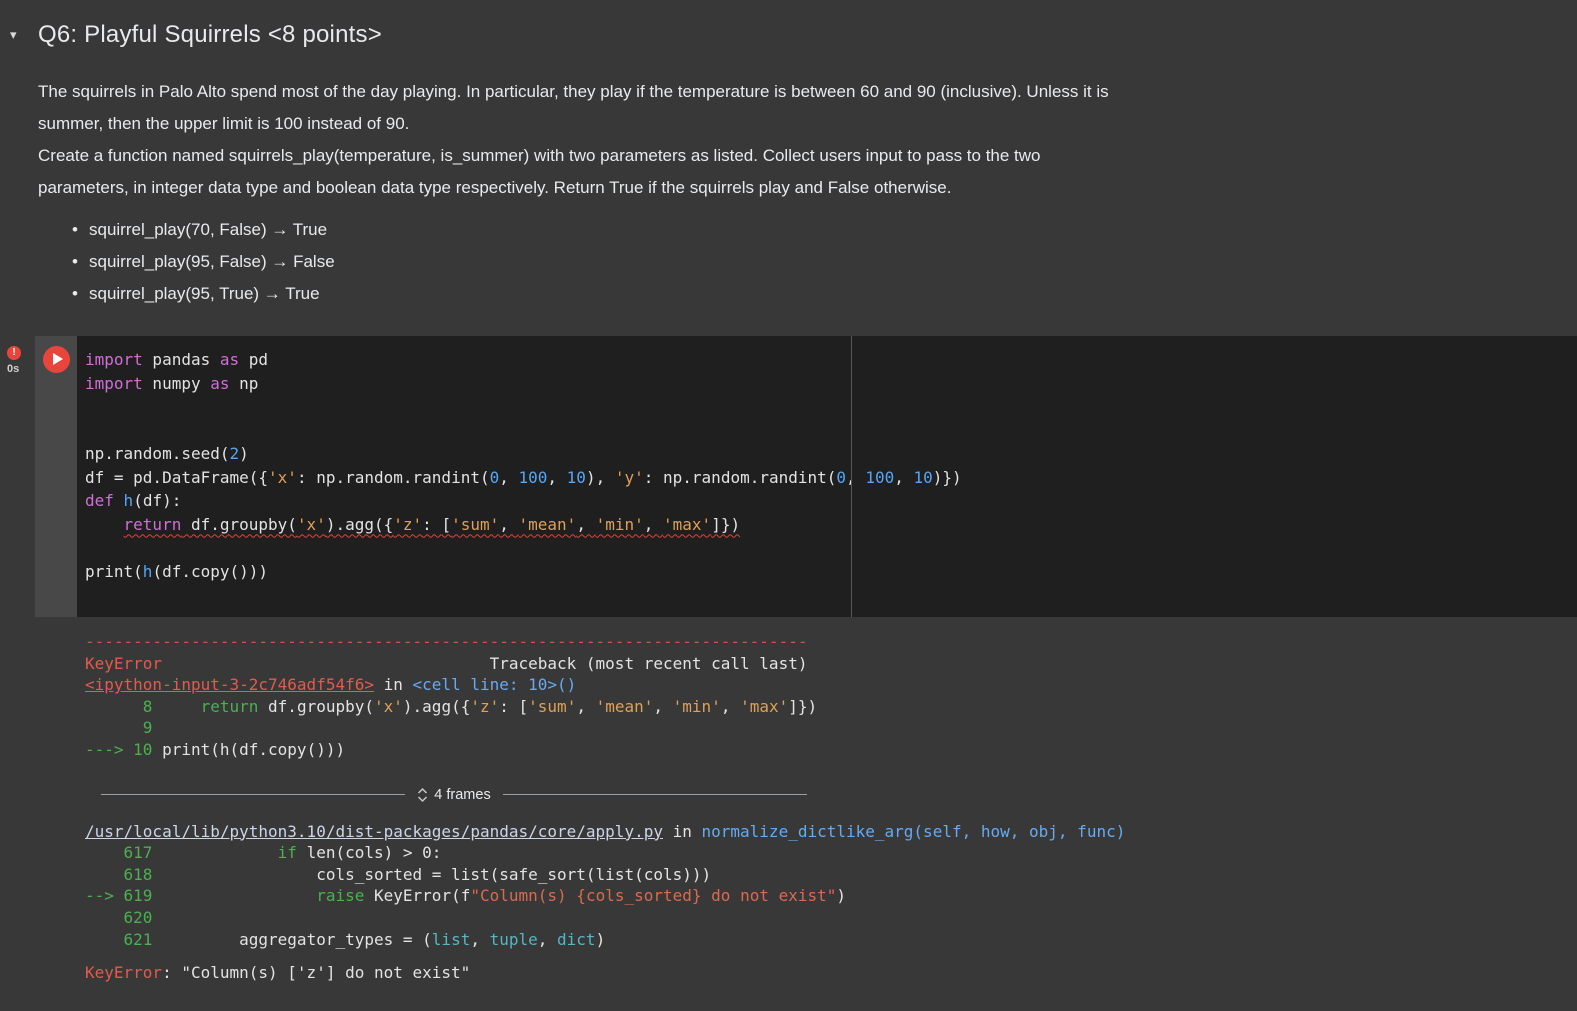 This screenshot has width=1577, height=1011. I want to click on frames-toggle: 4 frames, so click(454, 794).